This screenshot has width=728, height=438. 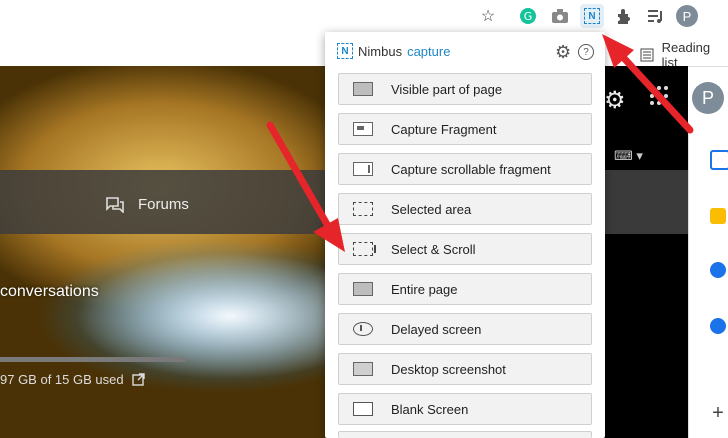 I want to click on arrow-to-select-scroll, so click(x=305, y=186).